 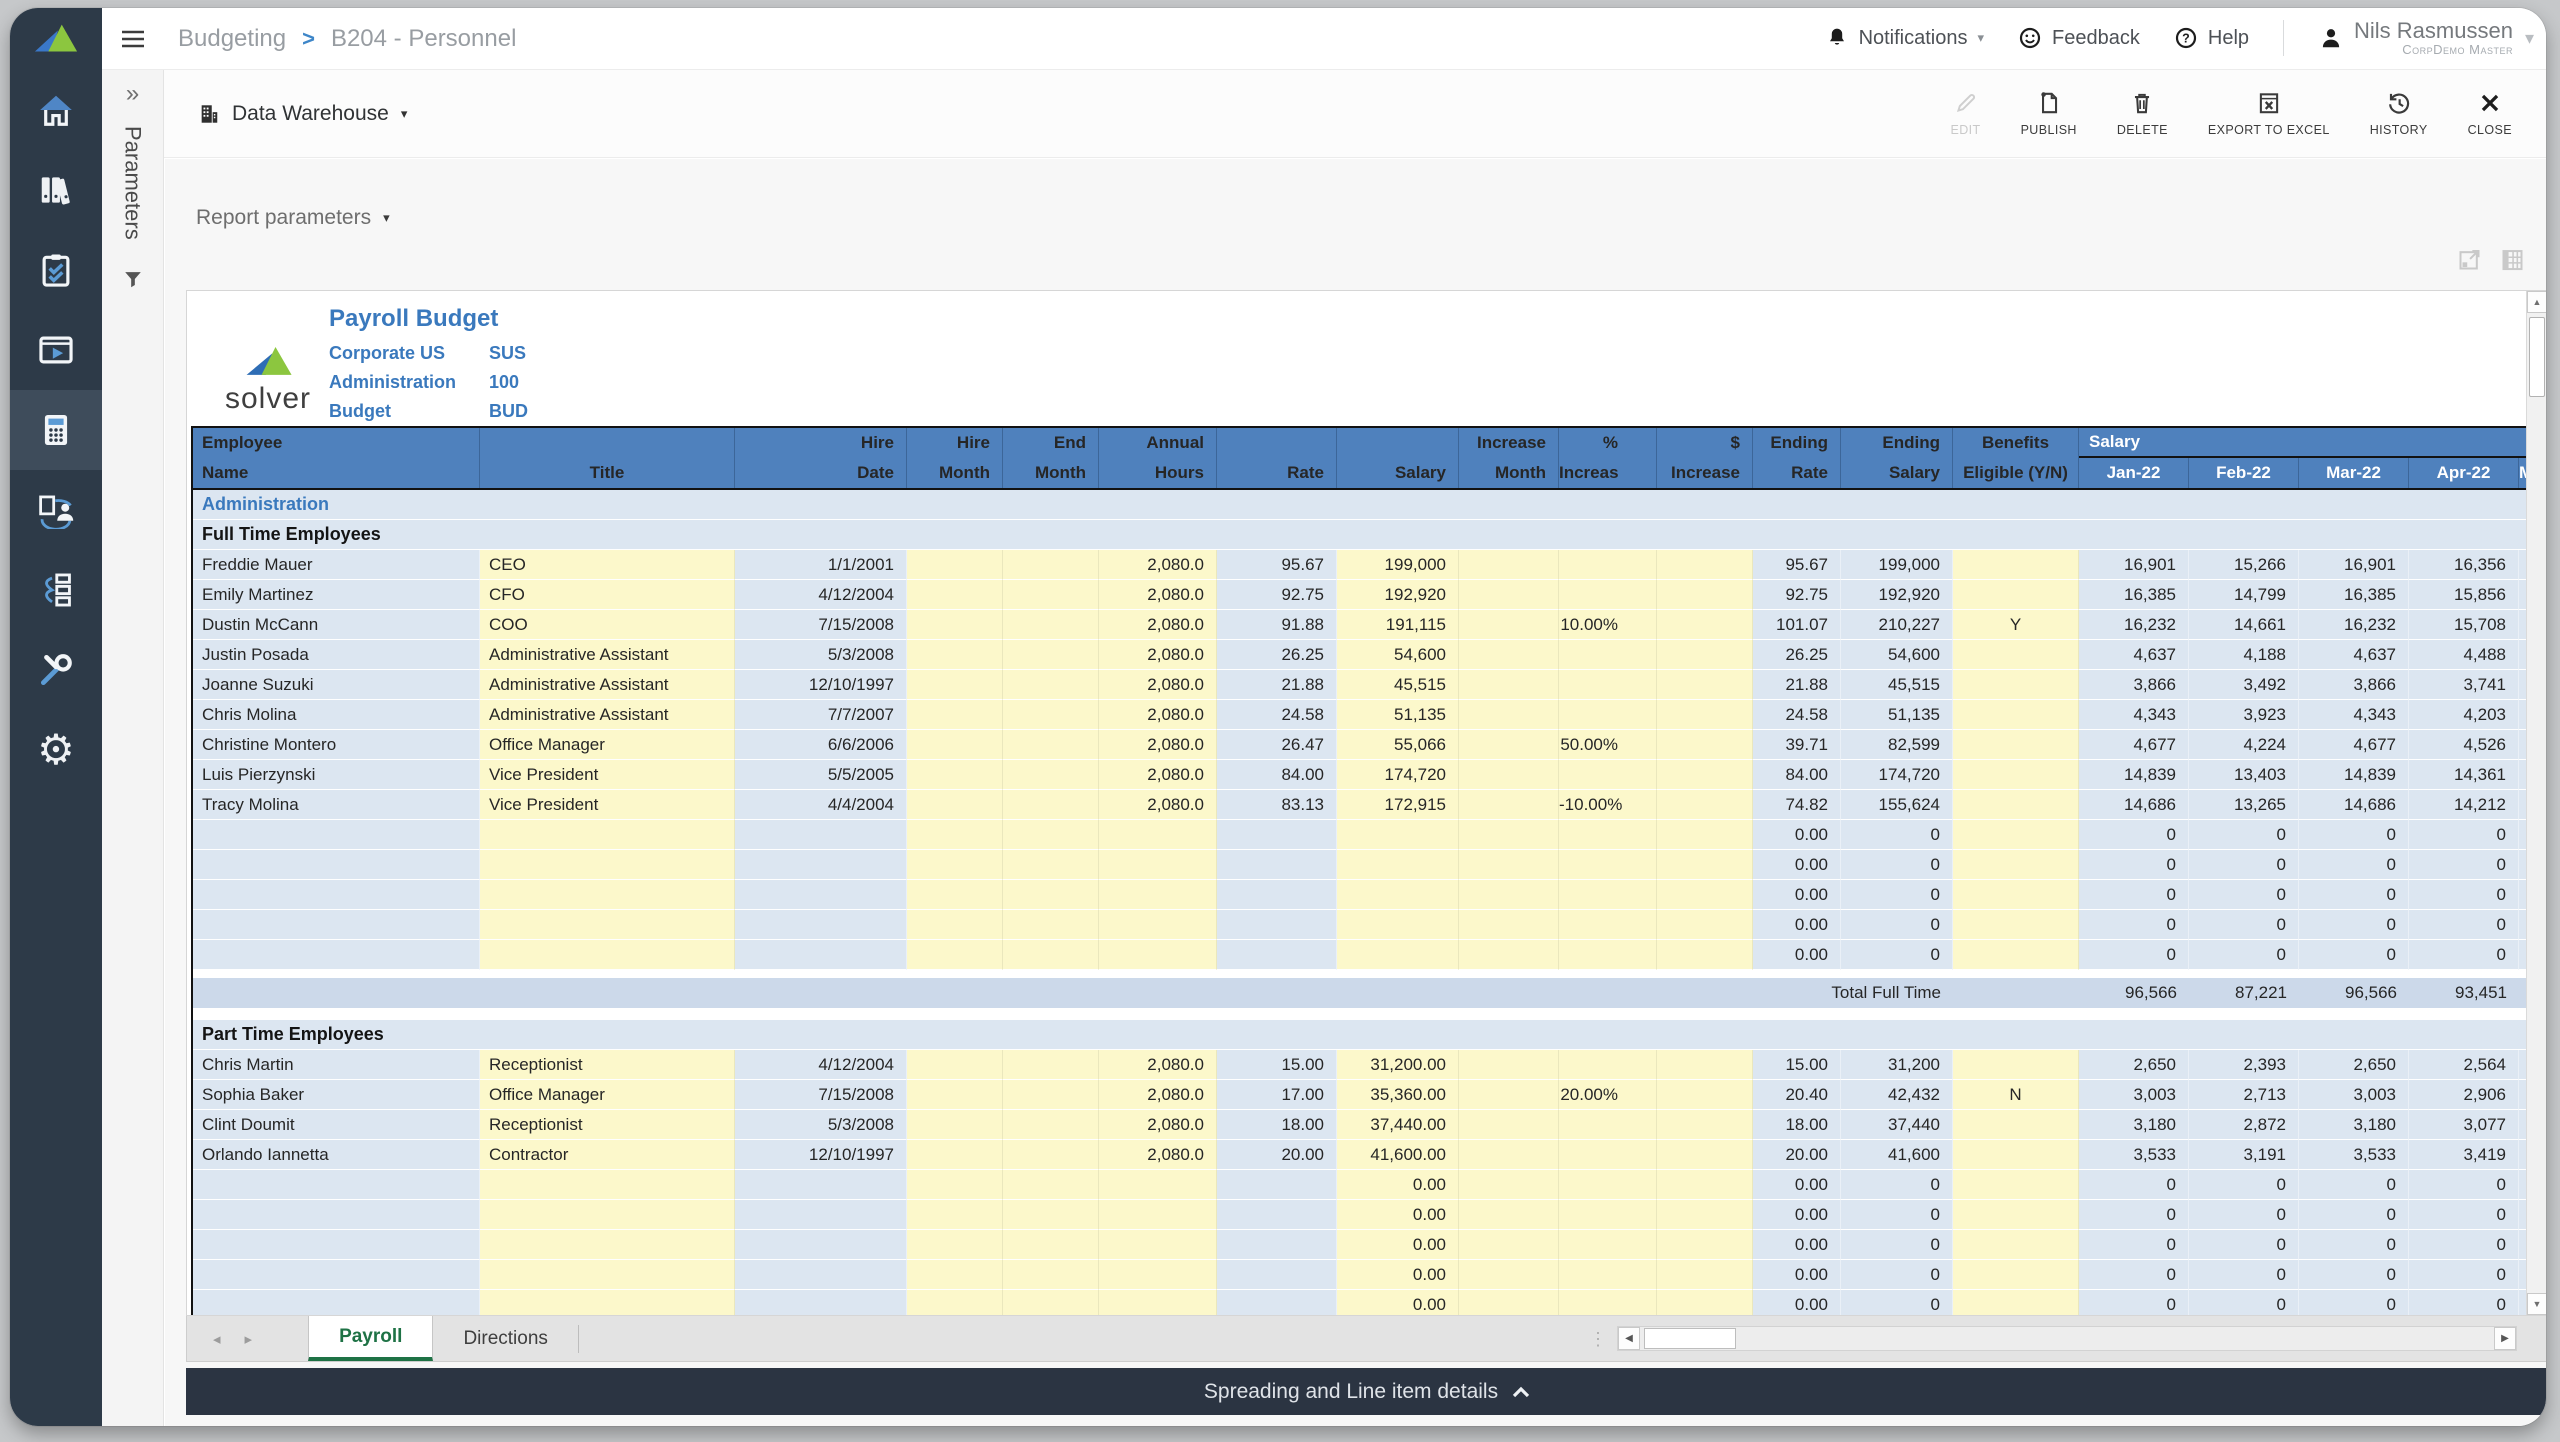 What do you see at coordinates (56, 350) in the screenshot?
I see `sidebar-item-report-player` at bounding box center [56, 350].